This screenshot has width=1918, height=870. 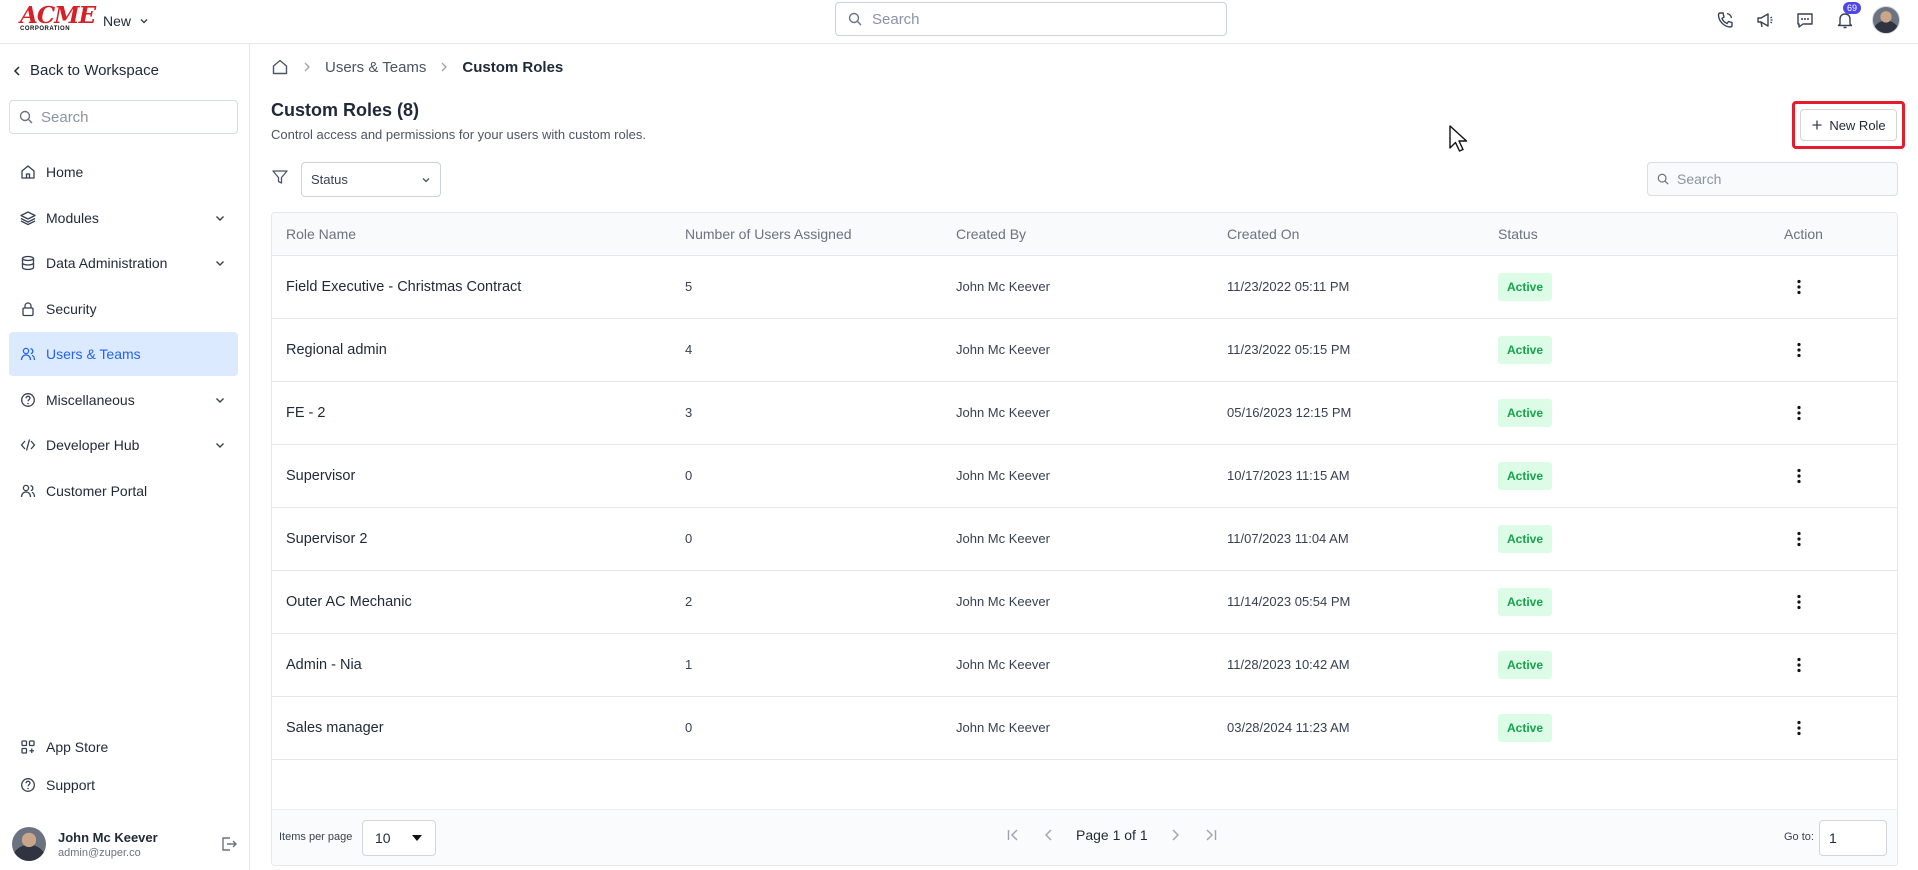 I want to click on status-cell: Active, so click(x=1627, y=601).